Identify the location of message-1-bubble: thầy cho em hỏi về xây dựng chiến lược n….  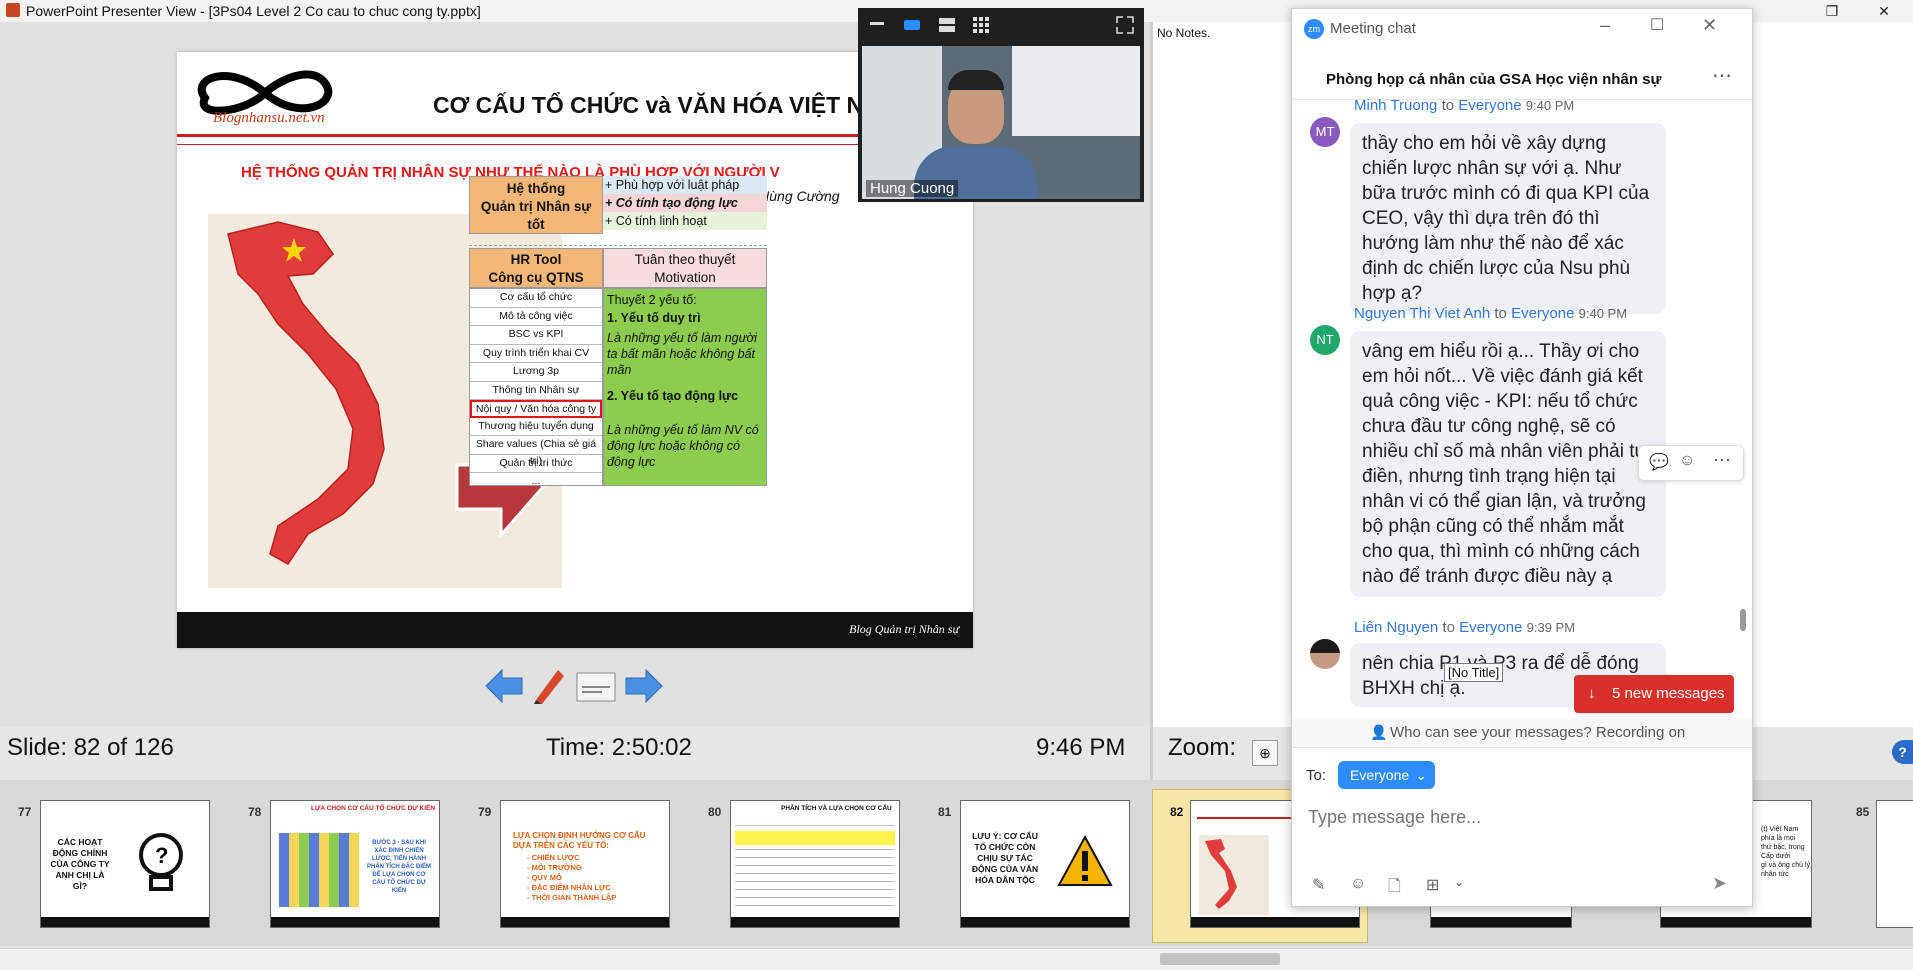
(1508, 218).